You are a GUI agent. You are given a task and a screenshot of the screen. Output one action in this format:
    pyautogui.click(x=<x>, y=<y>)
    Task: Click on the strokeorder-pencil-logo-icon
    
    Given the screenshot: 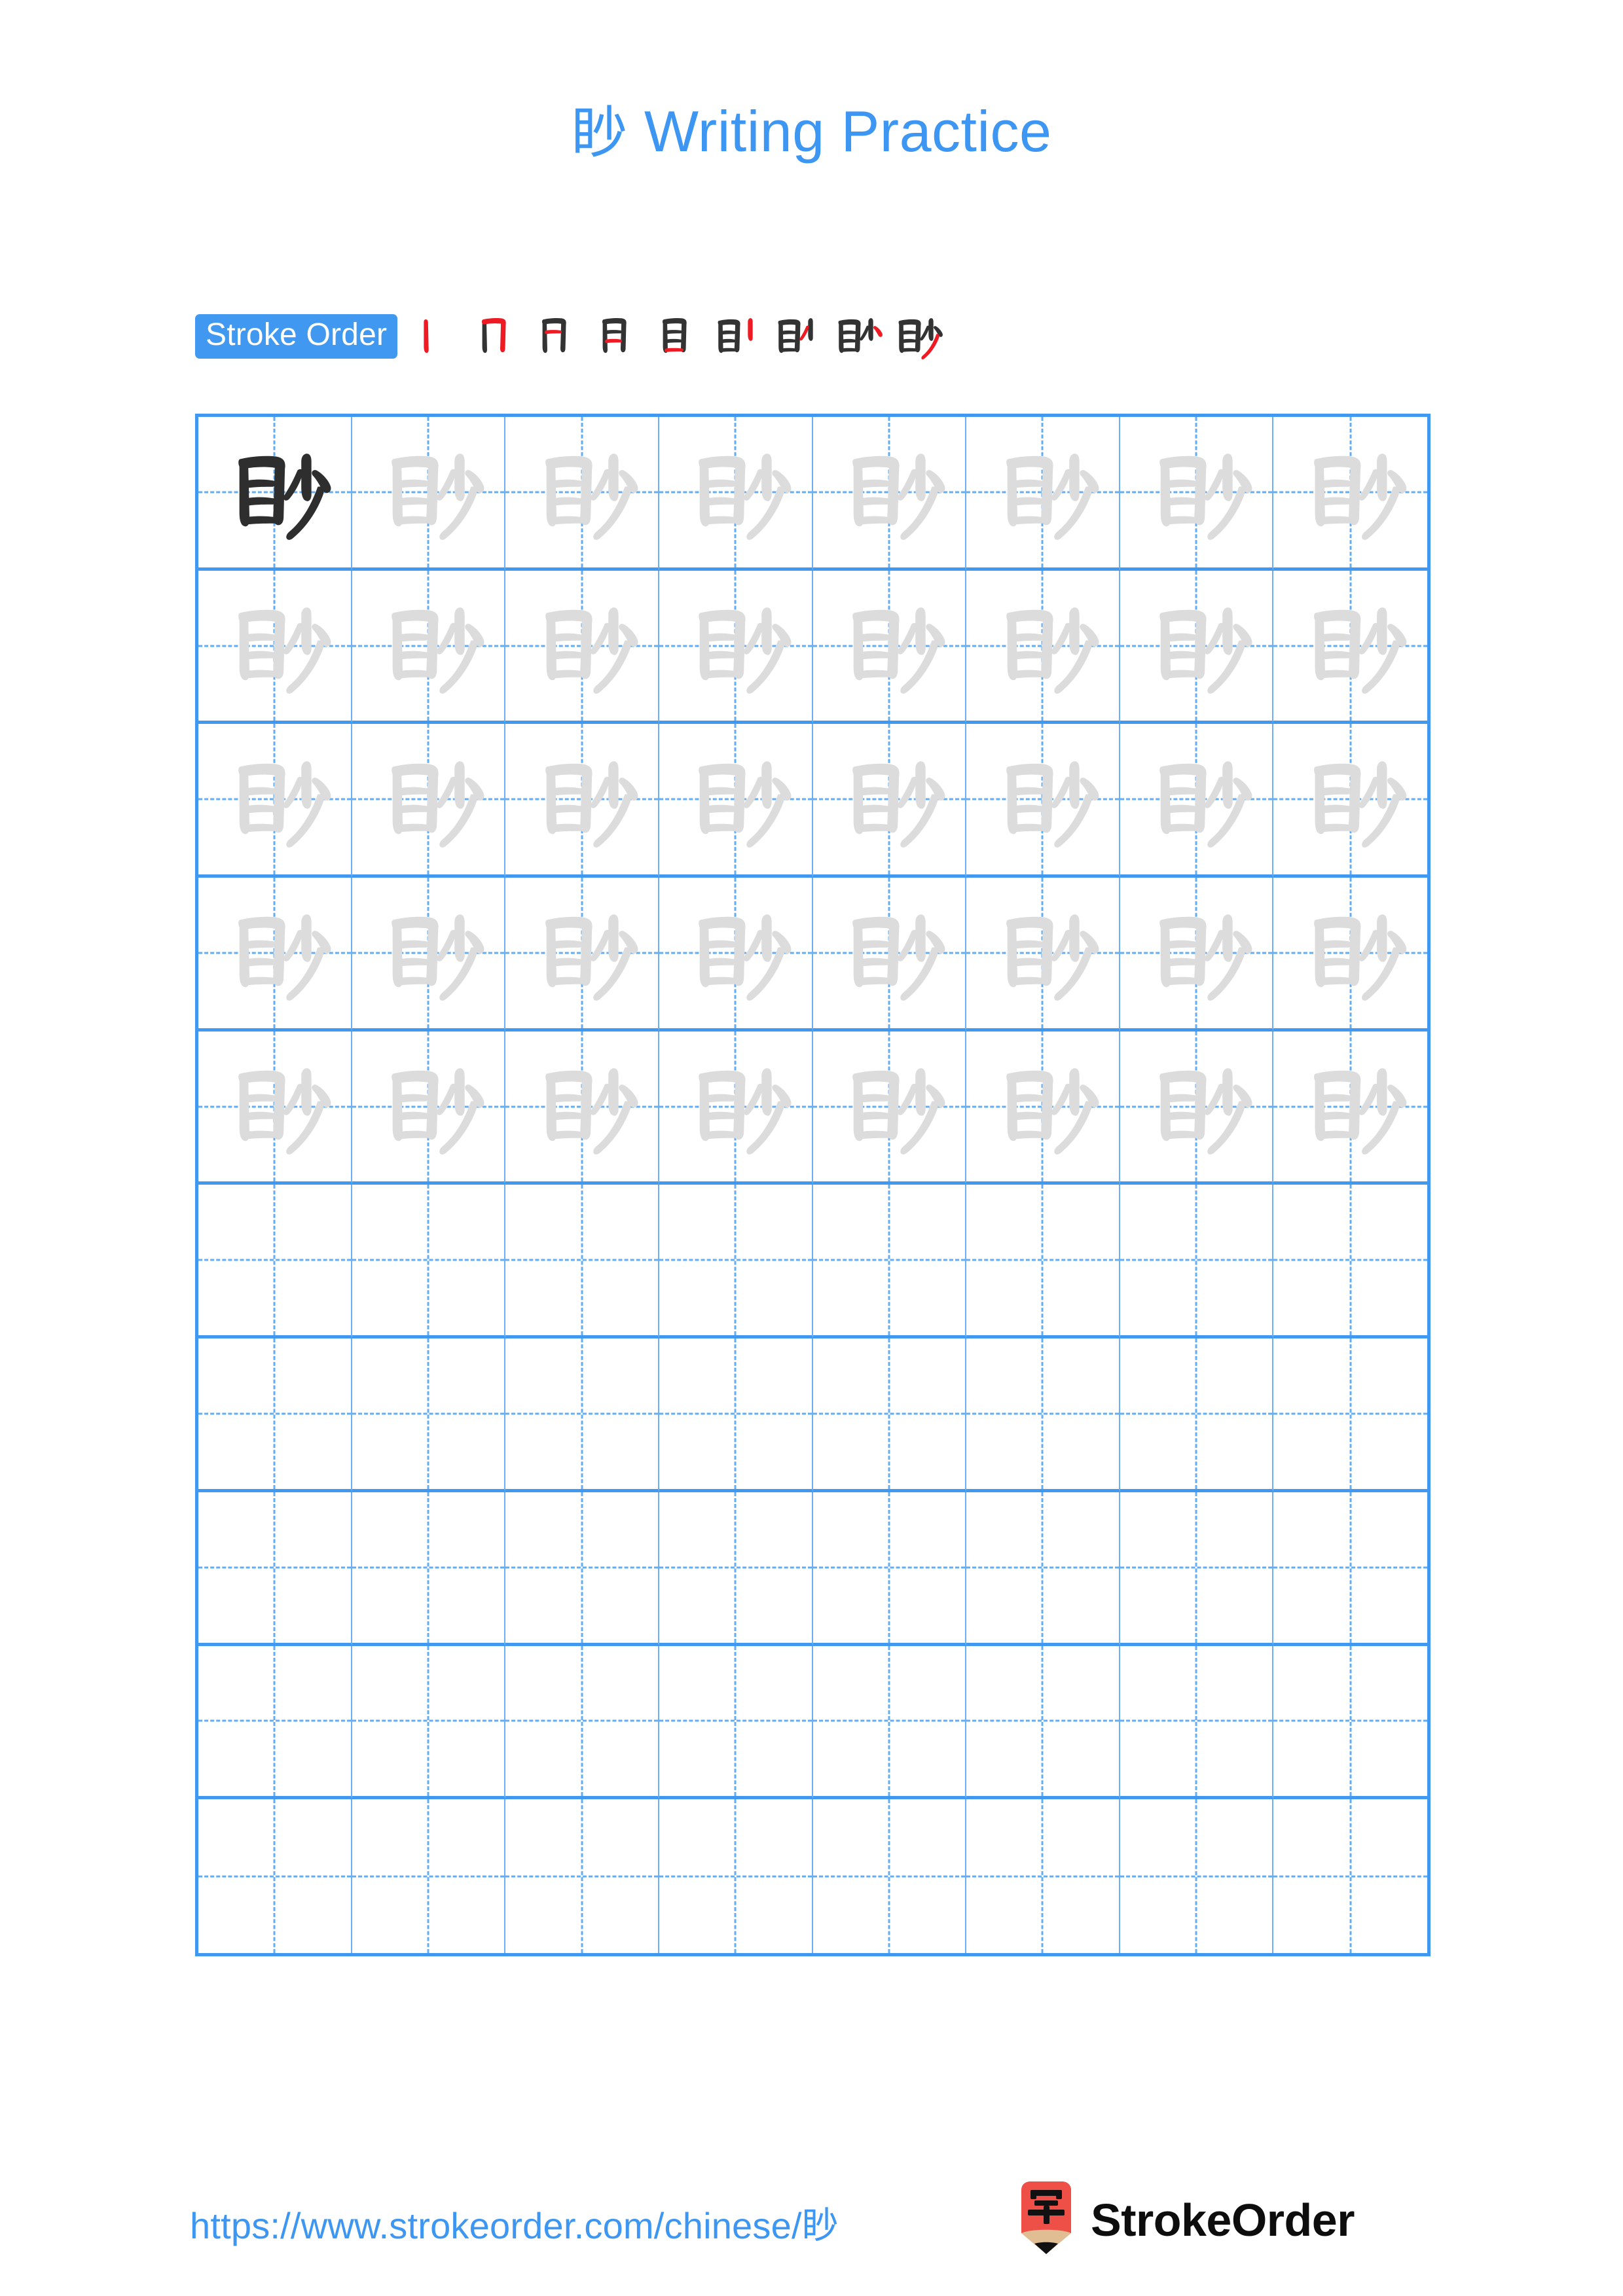 What is the action you would take?
    pyautogui.click(x=1046, y=2217)
    